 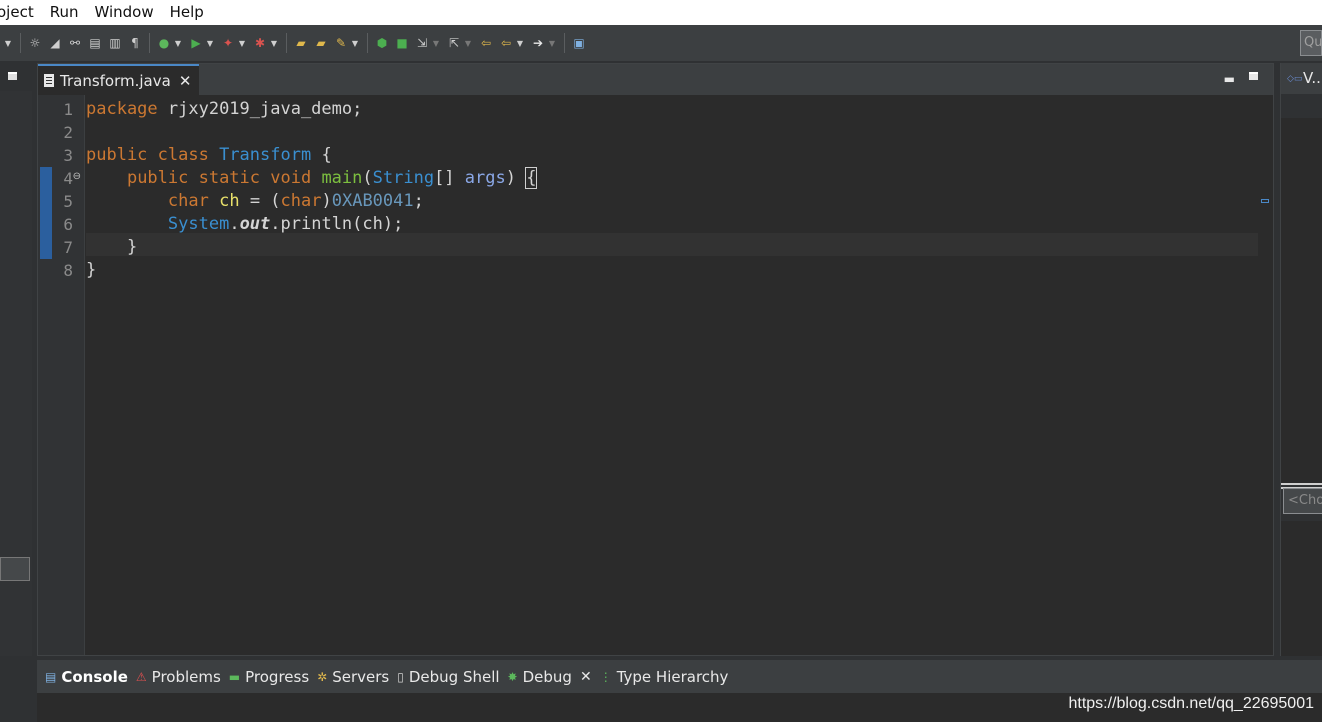 I want to click on overview-ruler-right, so click(x=1266, y=375).